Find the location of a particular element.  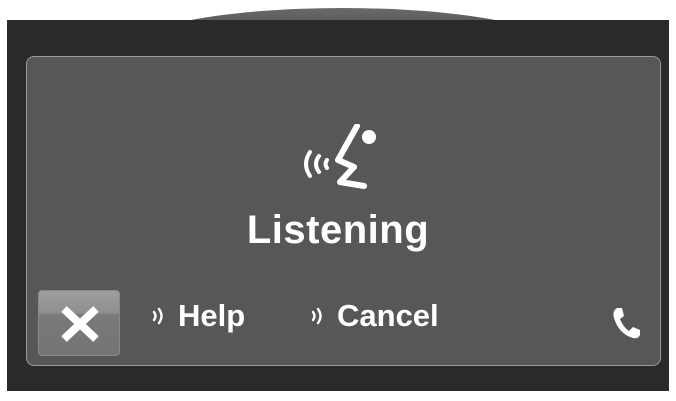

help-label: Help is located at coordinates (212, 315).